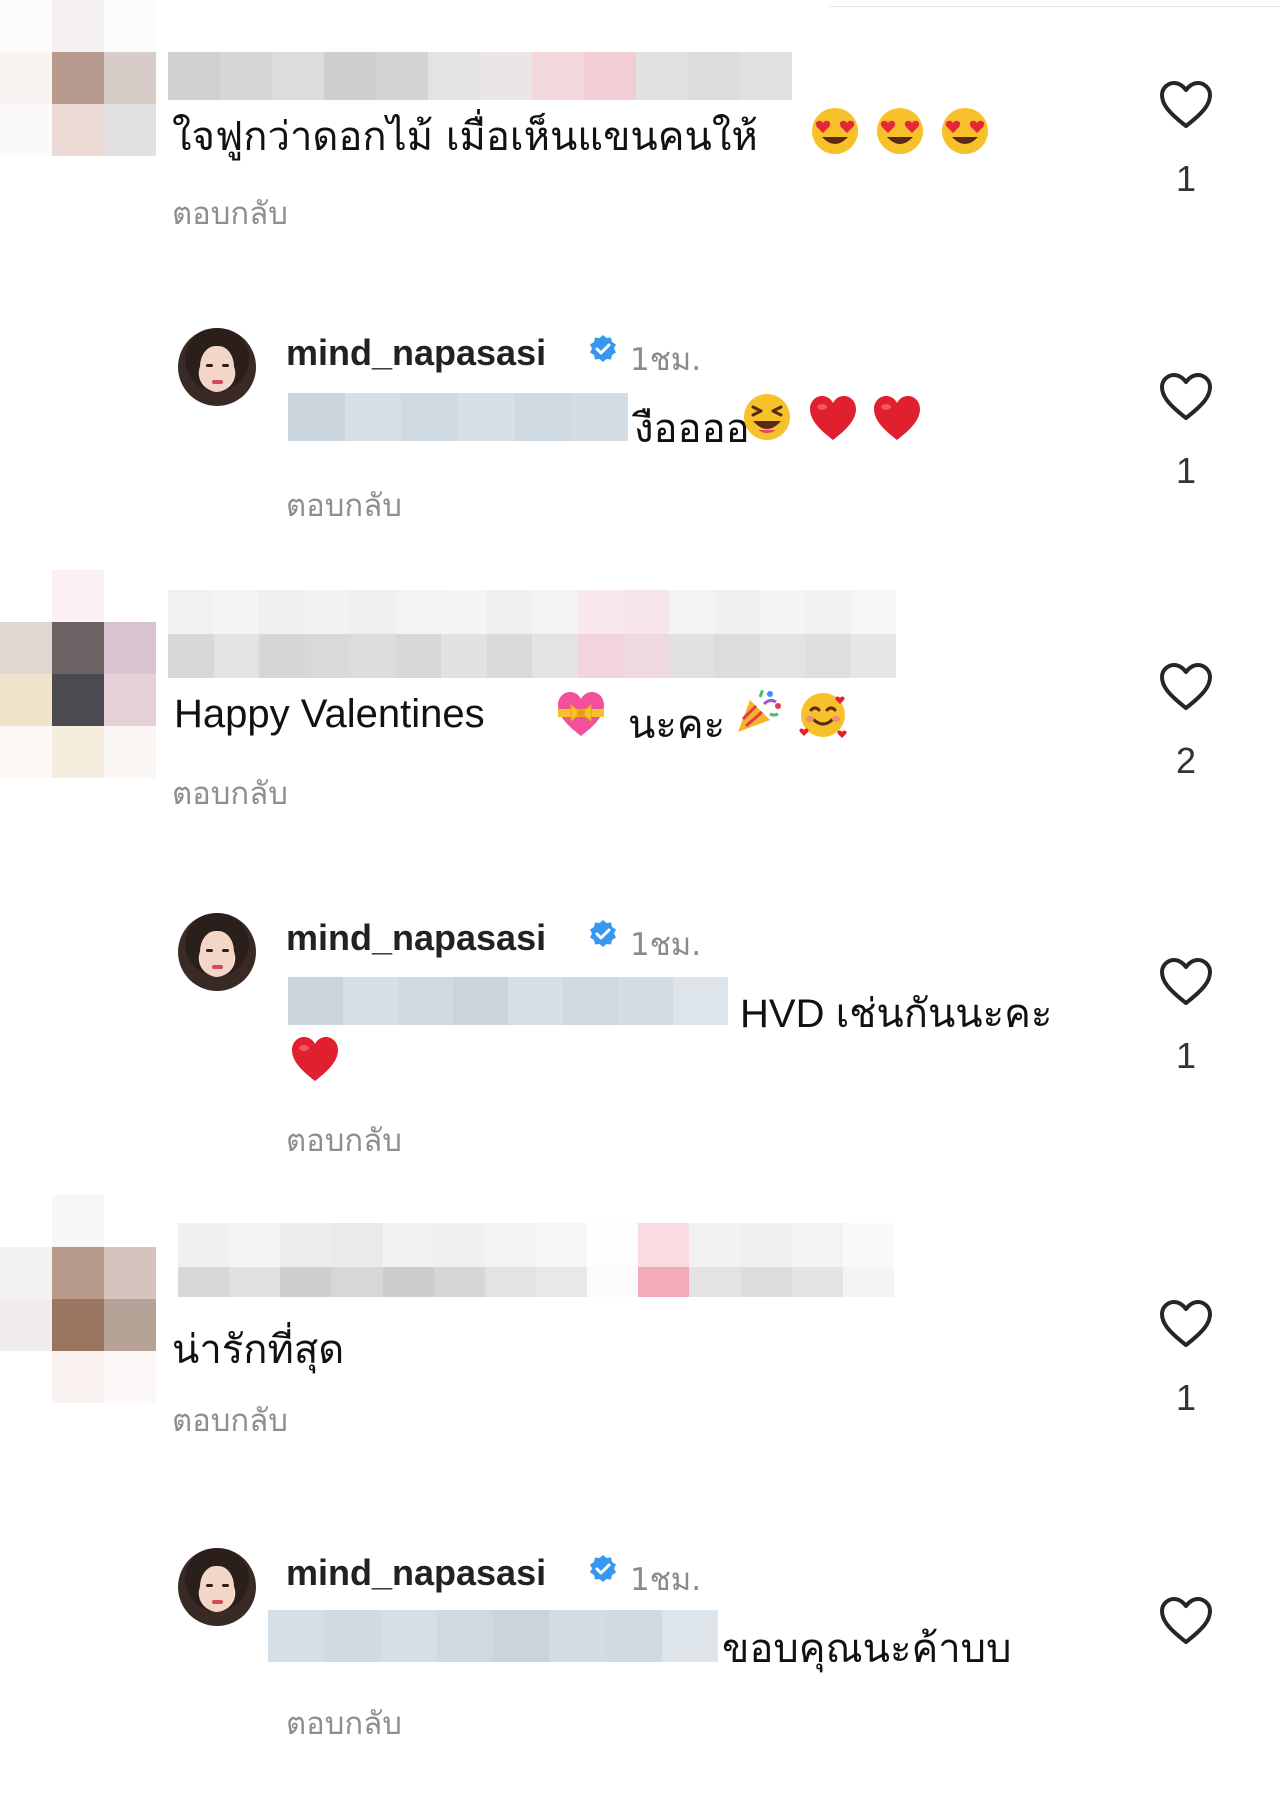 Image resolution: width=1280 pixels, height=1813 pixels. Describe the element at coordinates (640, 700) in the screenshot. I see `comment-3: Happy Valentines นะคะ ตอบกลับ 2` at that location.